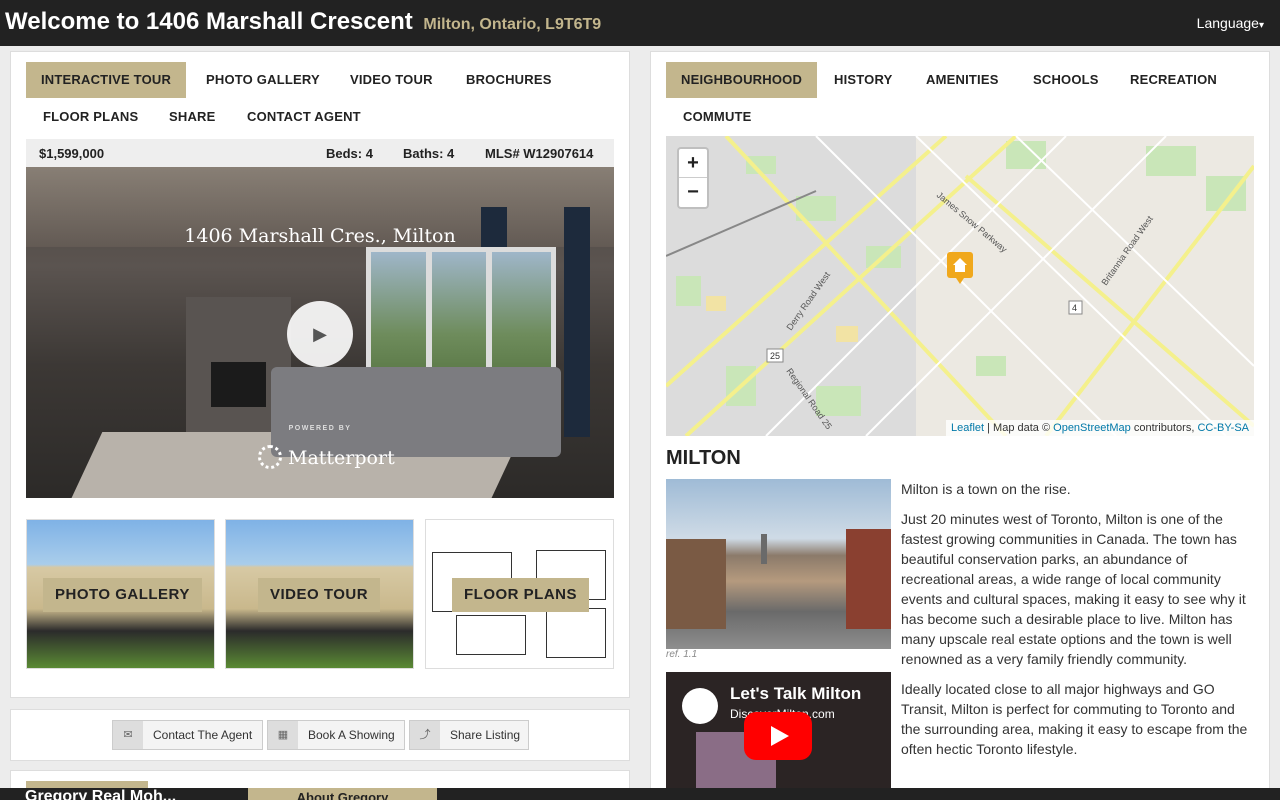 The height and width of the screenshot is (800, 1280). What do you see at coordinates (703, 458) in the screenshot?
I see `section-title: MILTON` at bounding box center [703, 458].